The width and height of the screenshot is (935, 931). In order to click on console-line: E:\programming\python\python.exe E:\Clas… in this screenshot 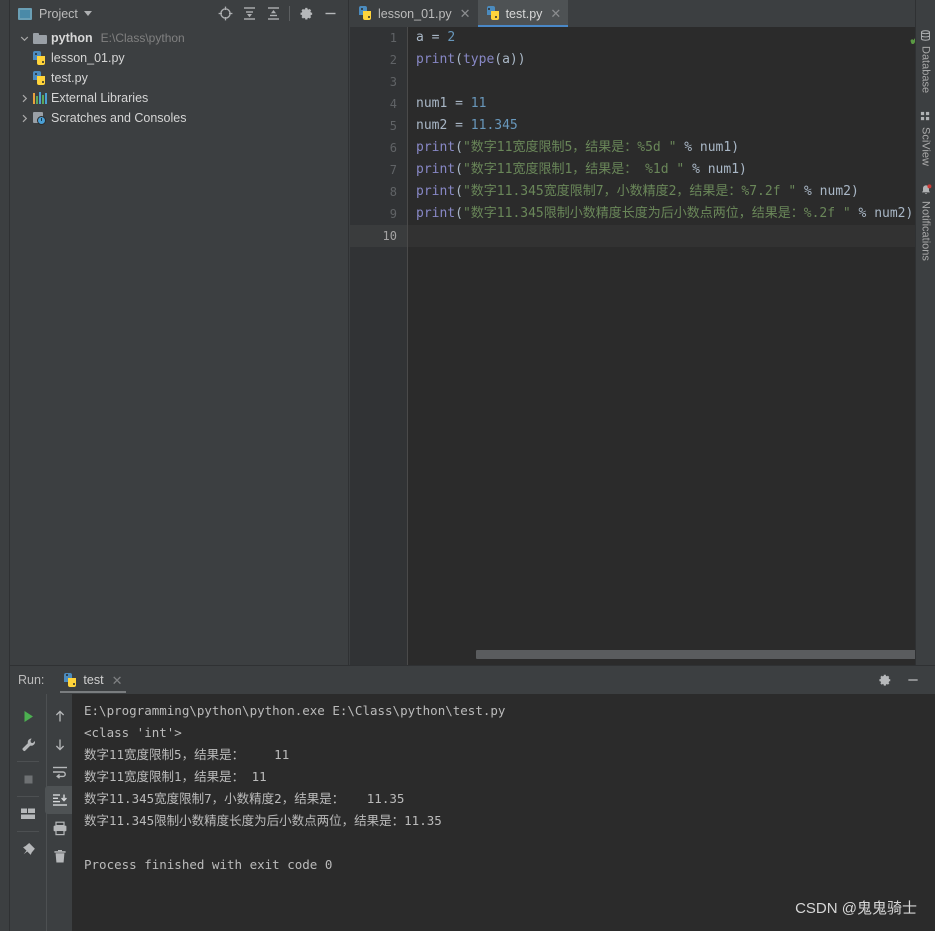, I will do `click(295, 710)`.